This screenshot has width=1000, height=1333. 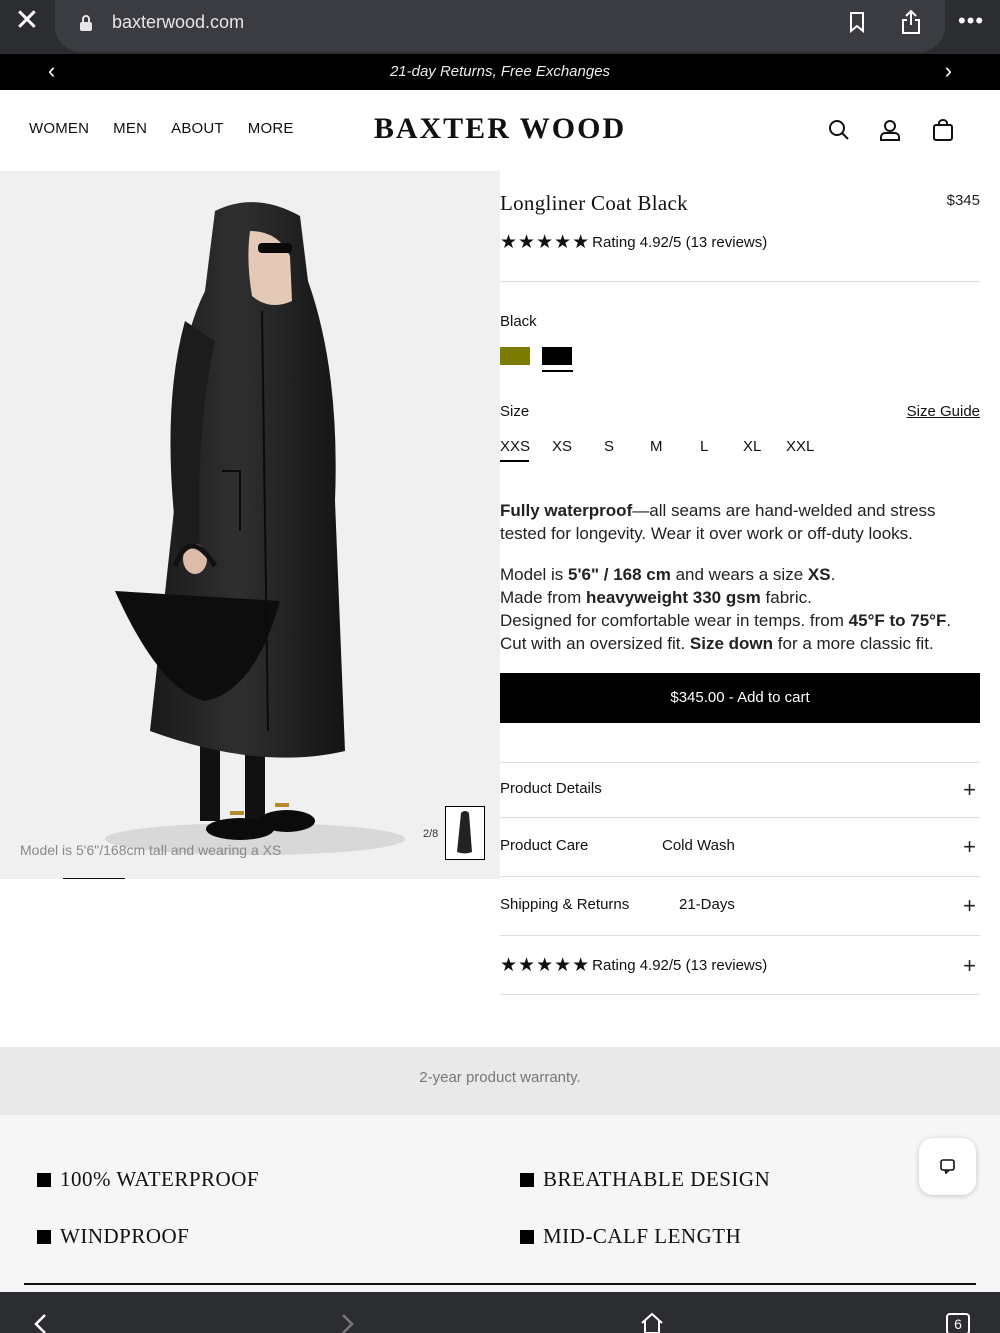 What do you see at coordinates (963, 200) in the screenshot?
I see `product-price: $345` at bounding box center [963, 200].